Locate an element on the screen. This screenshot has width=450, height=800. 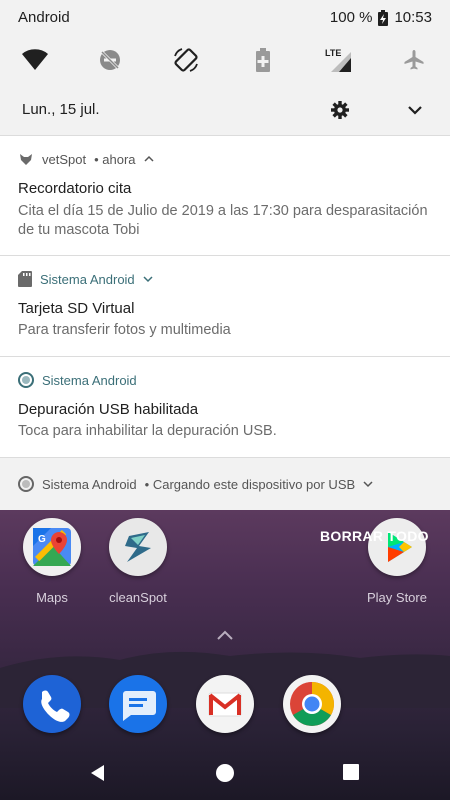
app-label: Maps is located at coordinates (52, 597).